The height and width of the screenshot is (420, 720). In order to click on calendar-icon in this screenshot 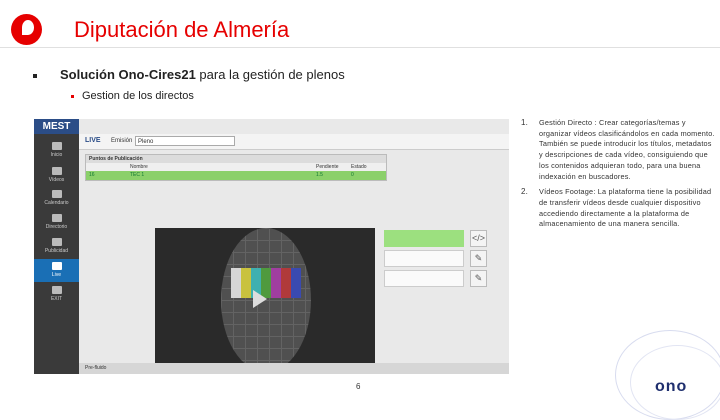, I will do `click(56, 194)`.